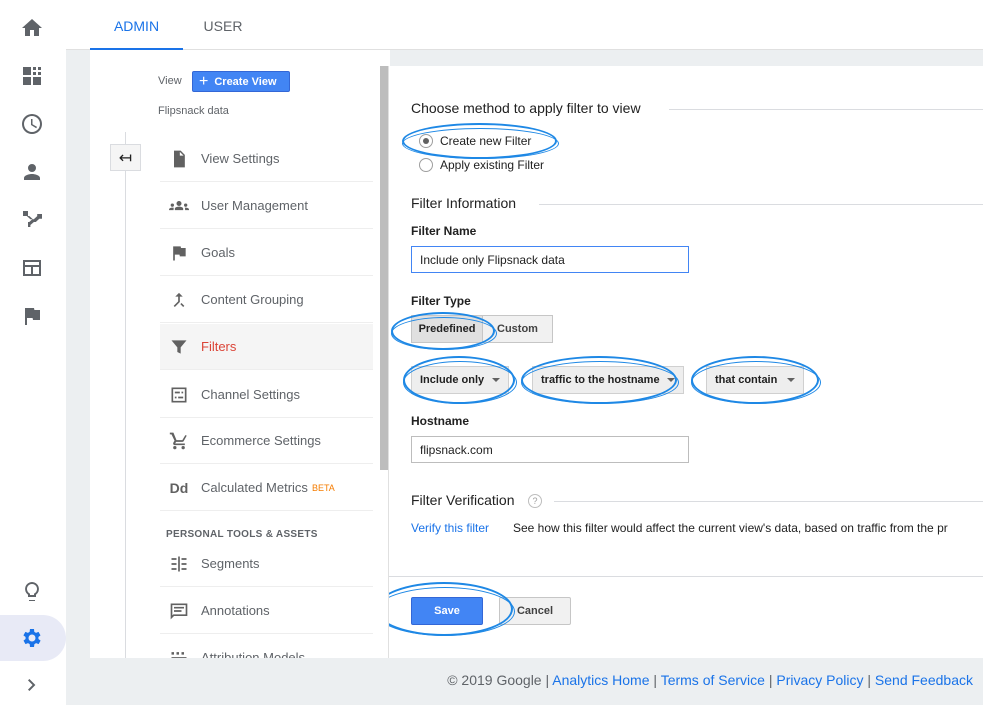 The height and width of the screenshot is (705, 983). What do you see at coordinates (193, 111) in the screenshot?
I see `view-name: Flipsnack data` at bounding box center [193, 111].